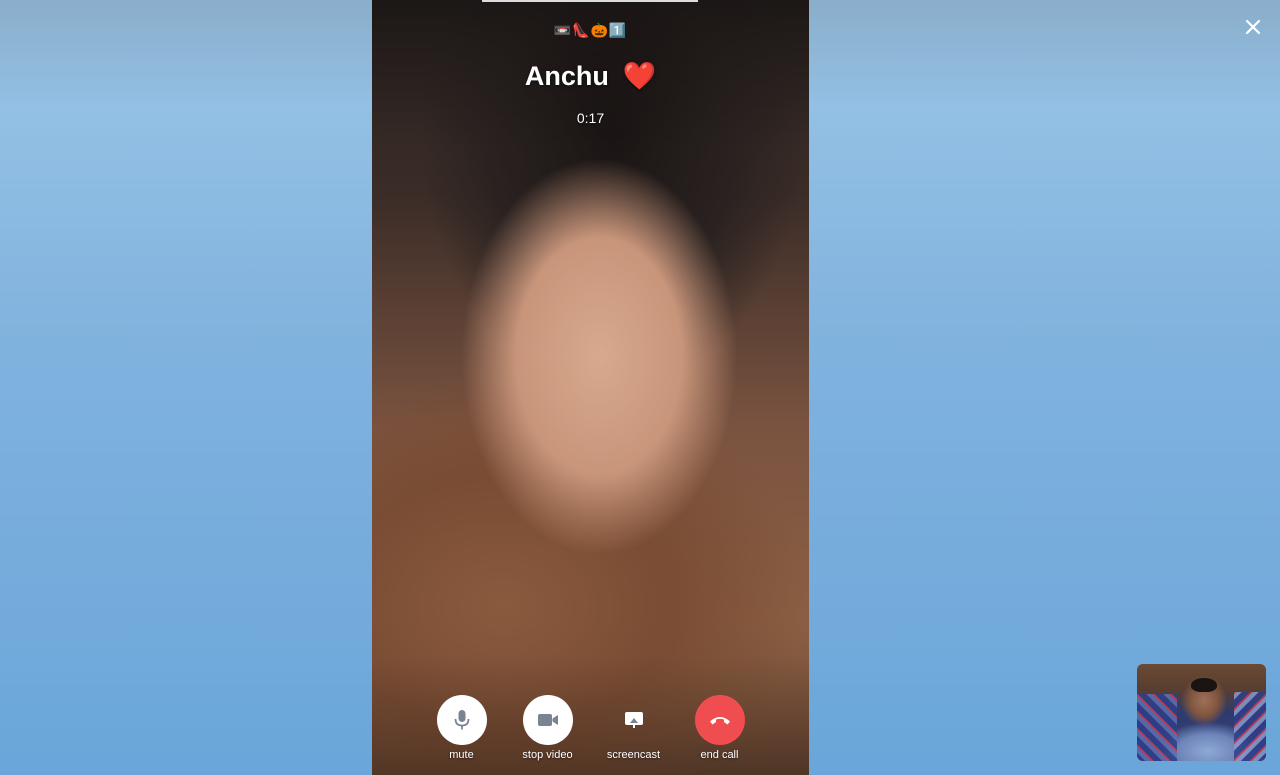  What do you see at coordinates (719, 721) in the screenshot?
I see `hang-up-icon` at bounding box center [719, 721].